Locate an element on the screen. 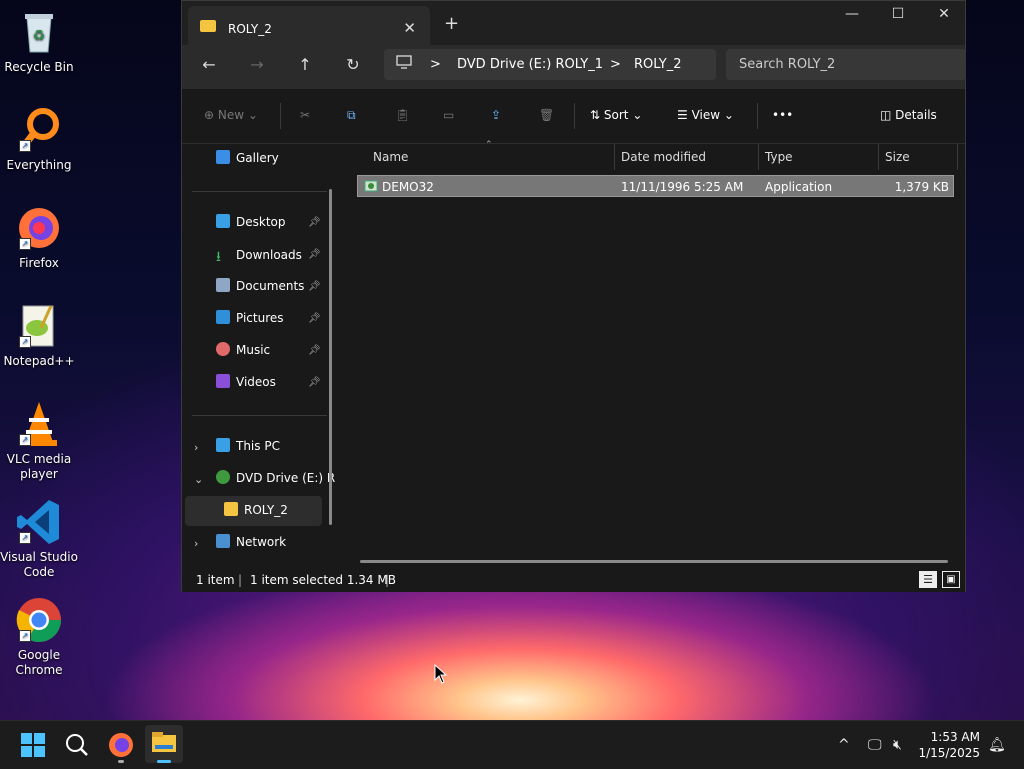 The width and height of the screenshot is (1024, 769). desktop-icon-notepadpp: ↗ Notepad++ is located at coordinates (39, 335).